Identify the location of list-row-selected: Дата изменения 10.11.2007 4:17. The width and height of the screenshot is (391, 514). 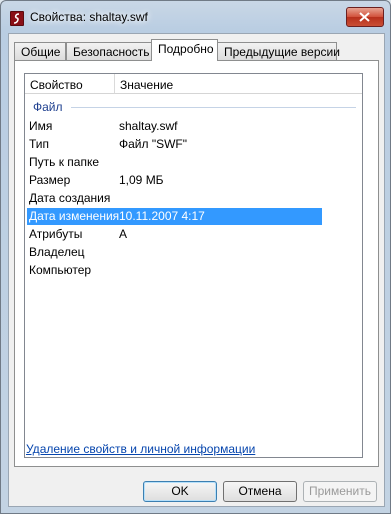
(174, 216).